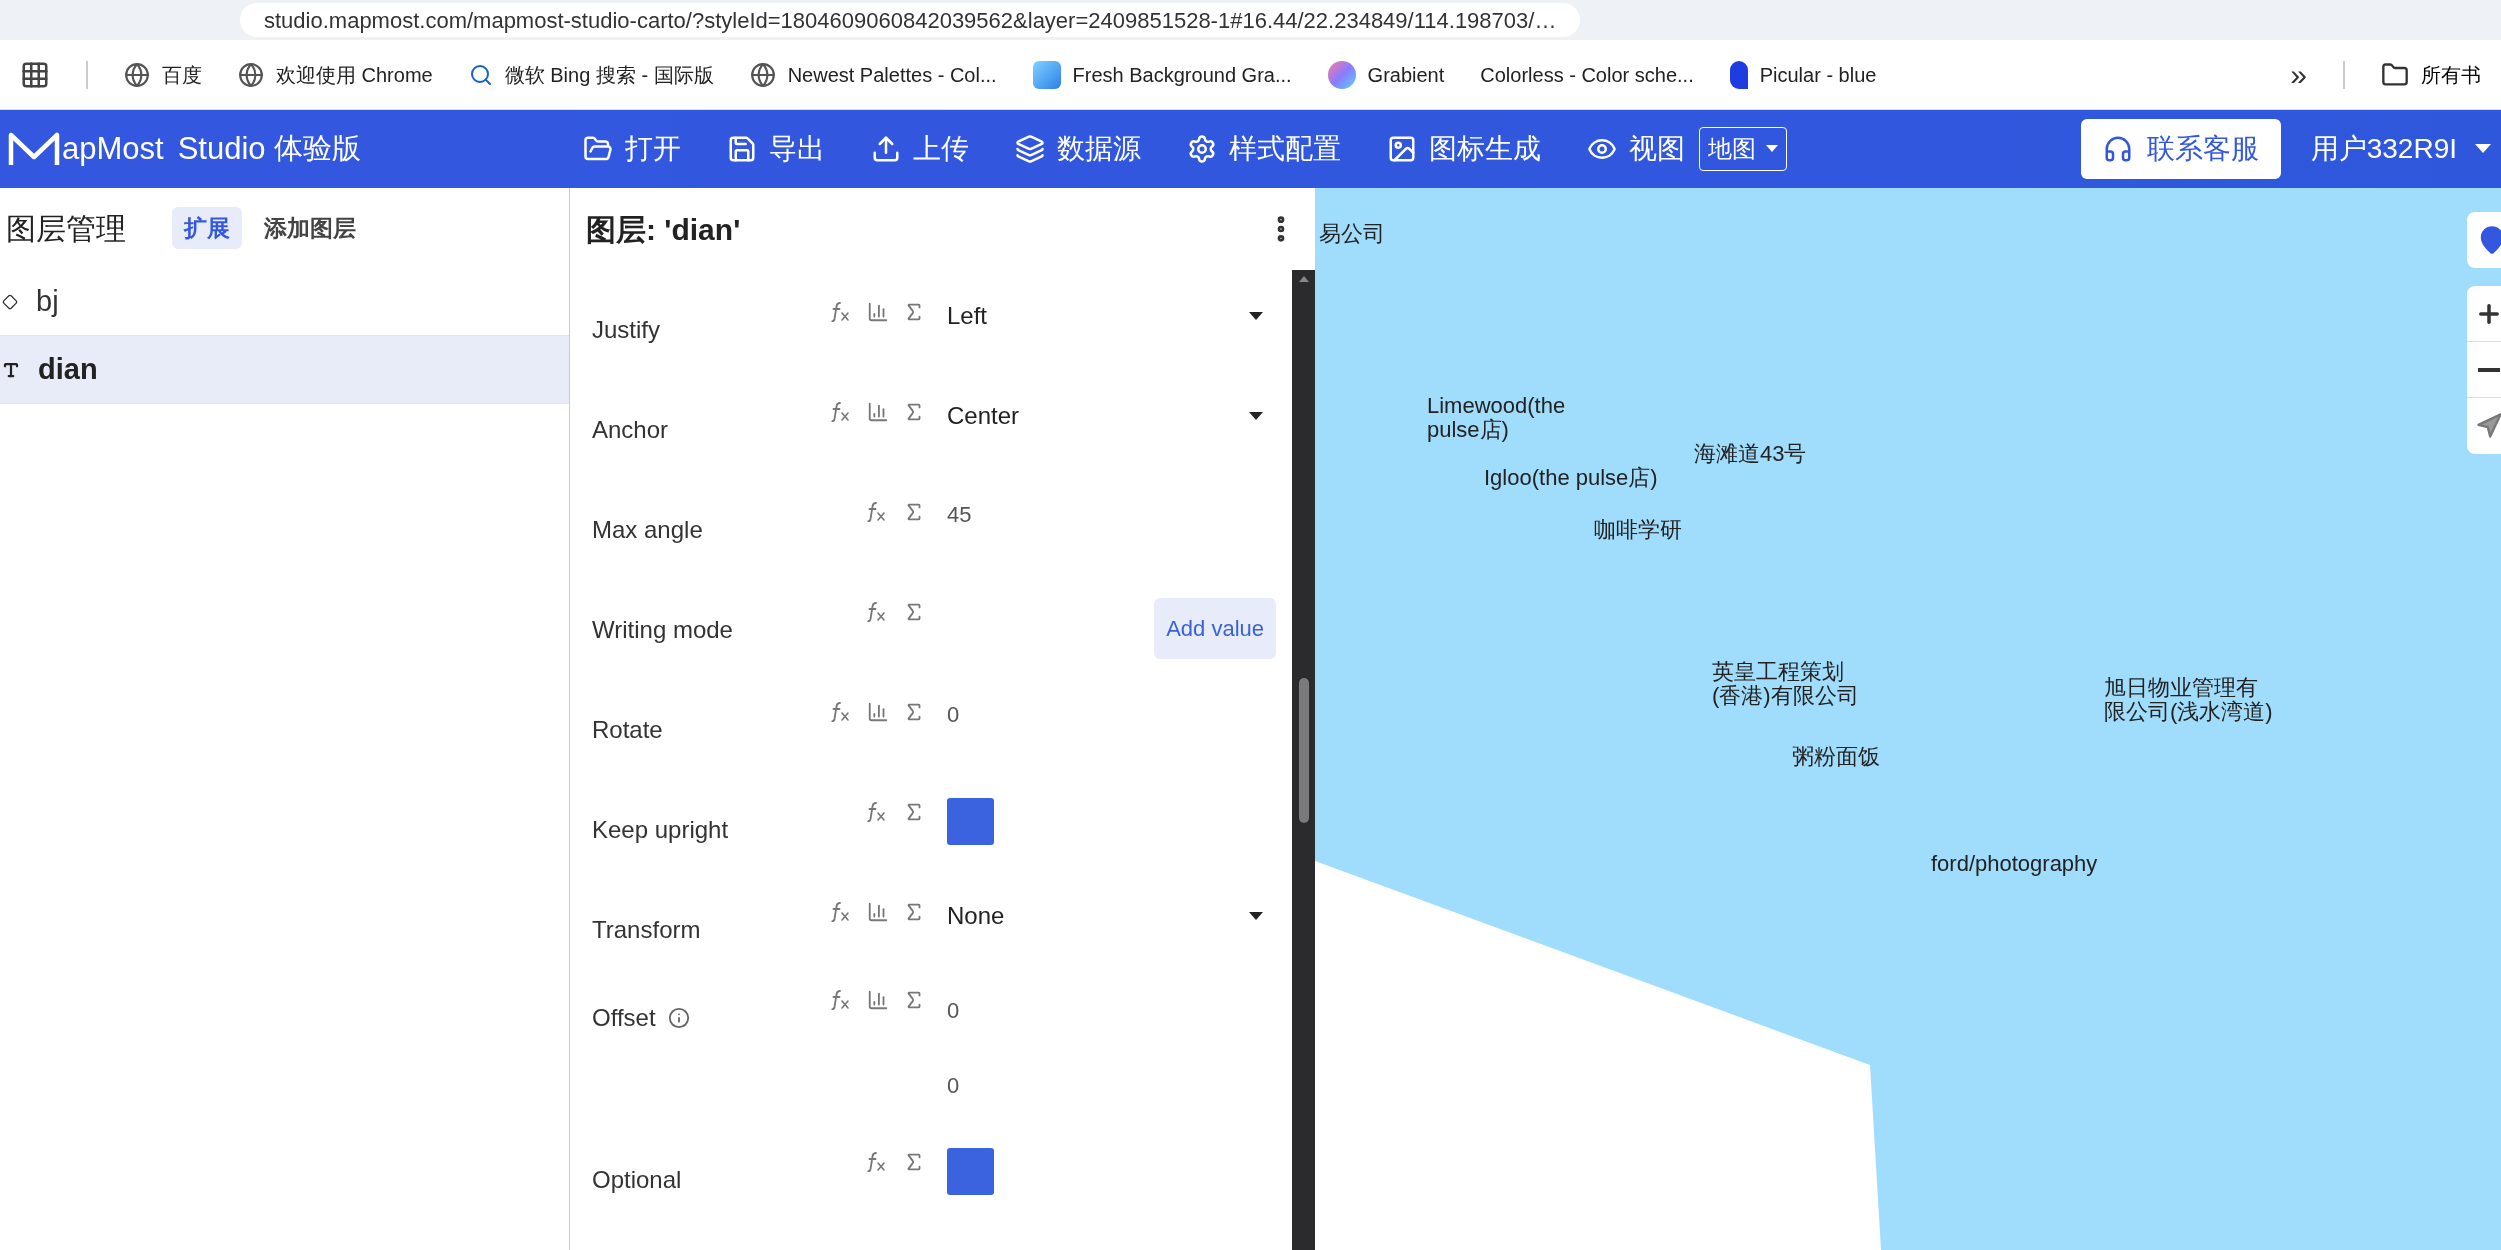  Describe the element at coordinates (480, 74) in the screenshot. I see `search-icon` at that location.